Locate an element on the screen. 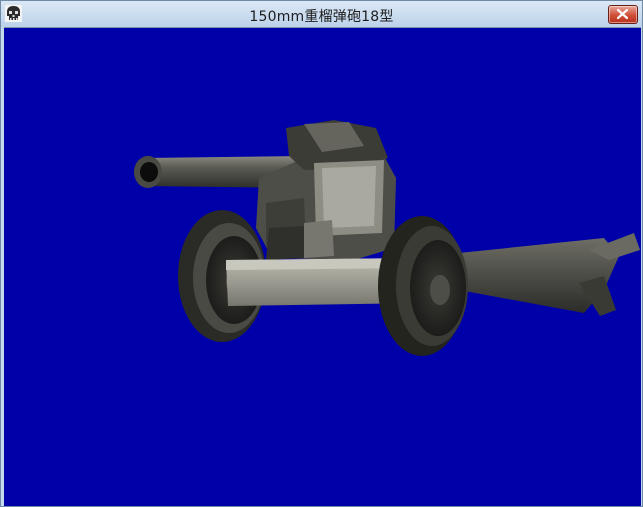  close-icon is located at coordinates (622, 14).